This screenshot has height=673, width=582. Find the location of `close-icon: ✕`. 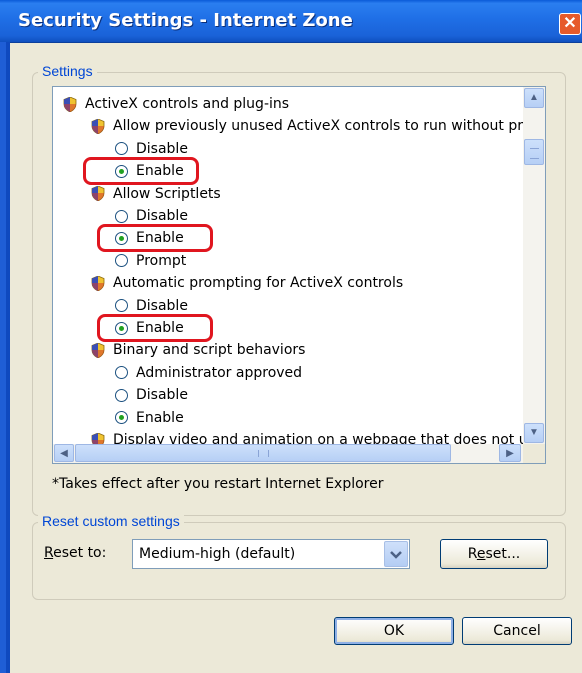

close-icon: ✕ is located at coordinates (570, 23).